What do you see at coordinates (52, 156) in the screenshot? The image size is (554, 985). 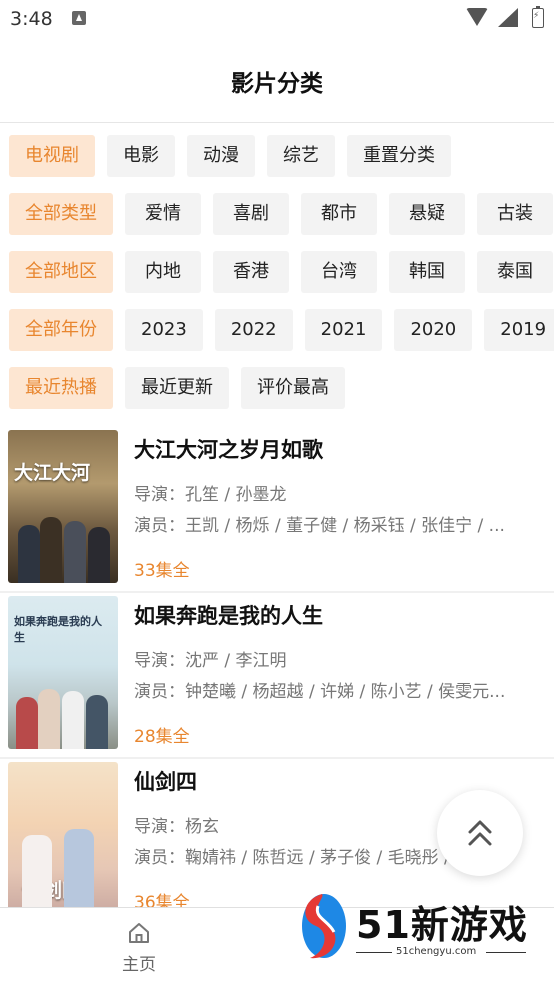 I see `chip-category-tv: 电视剧` at bounding box center [52, 156].